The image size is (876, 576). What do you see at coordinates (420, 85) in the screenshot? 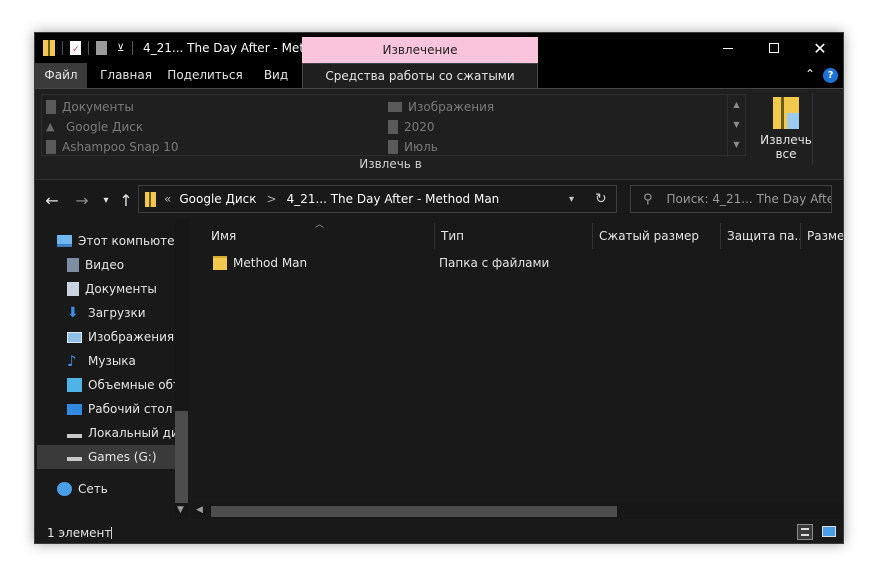
I see `tab-compressed-folder-tools: Средства работы со сжатыми папками` at bounding box center [420, 85].